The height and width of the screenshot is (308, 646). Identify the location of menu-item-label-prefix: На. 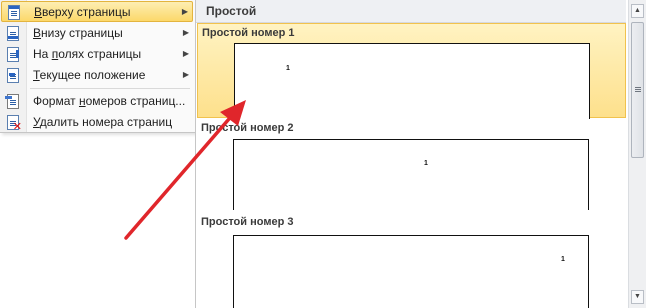
(42, 53).